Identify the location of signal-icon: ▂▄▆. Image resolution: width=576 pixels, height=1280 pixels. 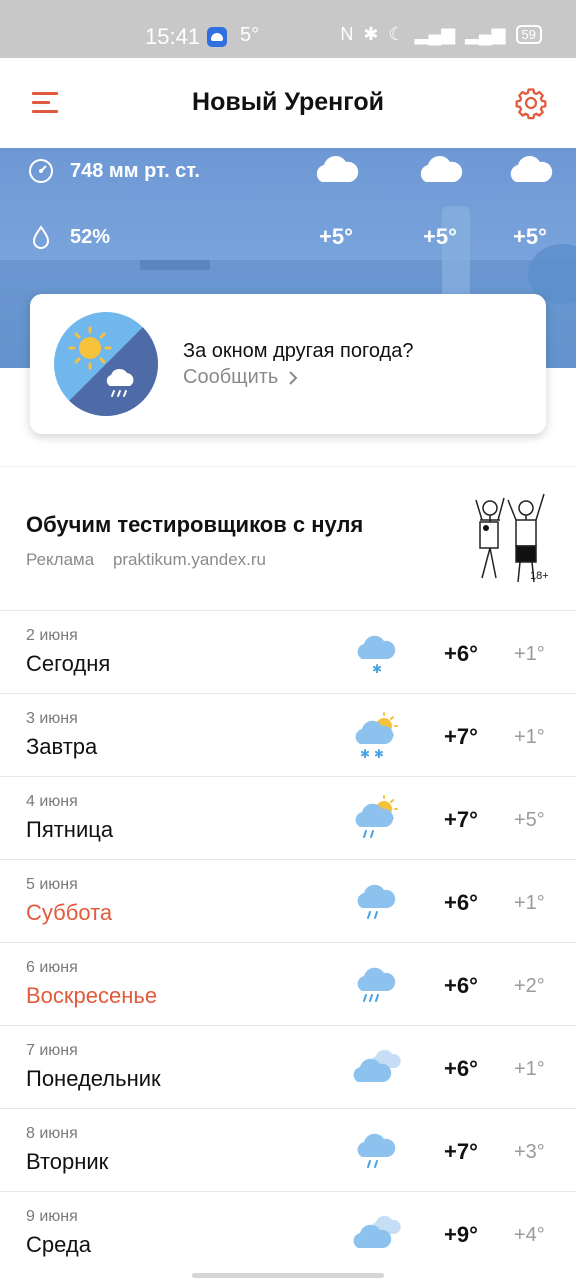
(435, 34).